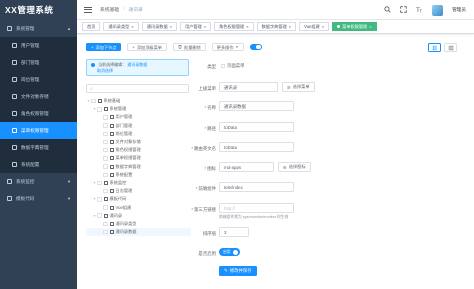  What do you see at coordinates (234, 26) in the screenshot?
I see `tag-item: 角色权限管理 ×` at bounding box center [234, 26].